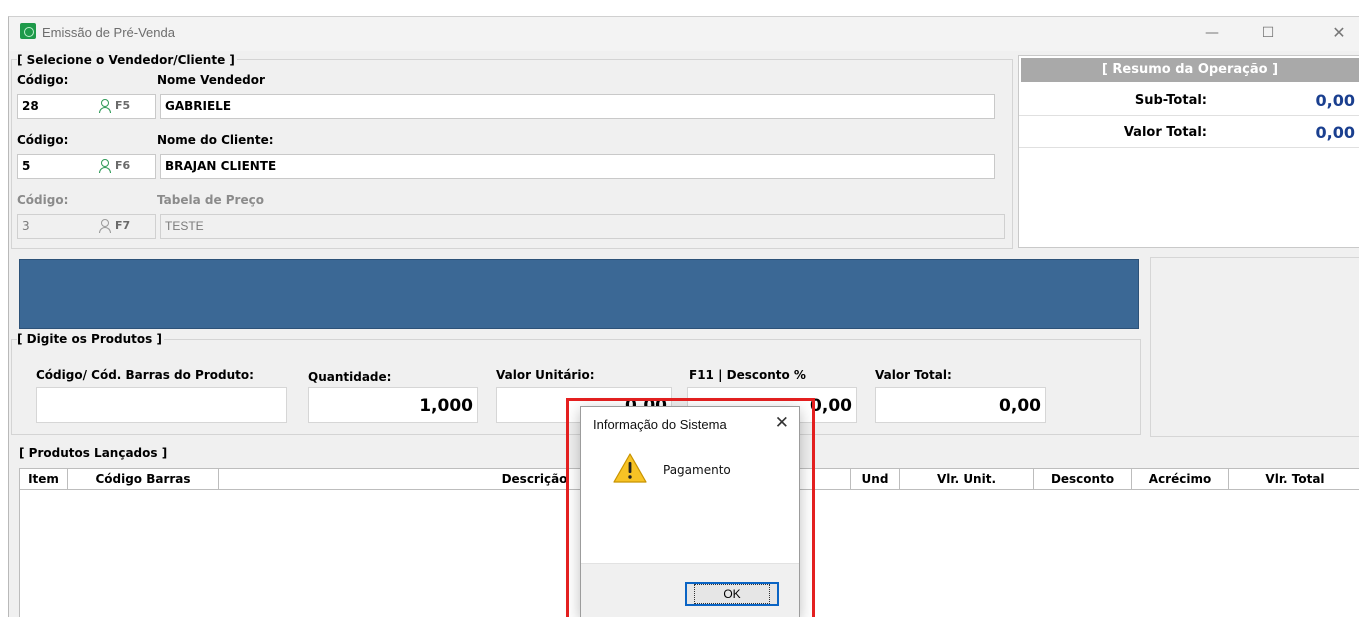 The image size is (1359, 617). Describe the element at coordinates (782, 423) in the screenshot. I see `dialog-close-button: ✕` at that location.